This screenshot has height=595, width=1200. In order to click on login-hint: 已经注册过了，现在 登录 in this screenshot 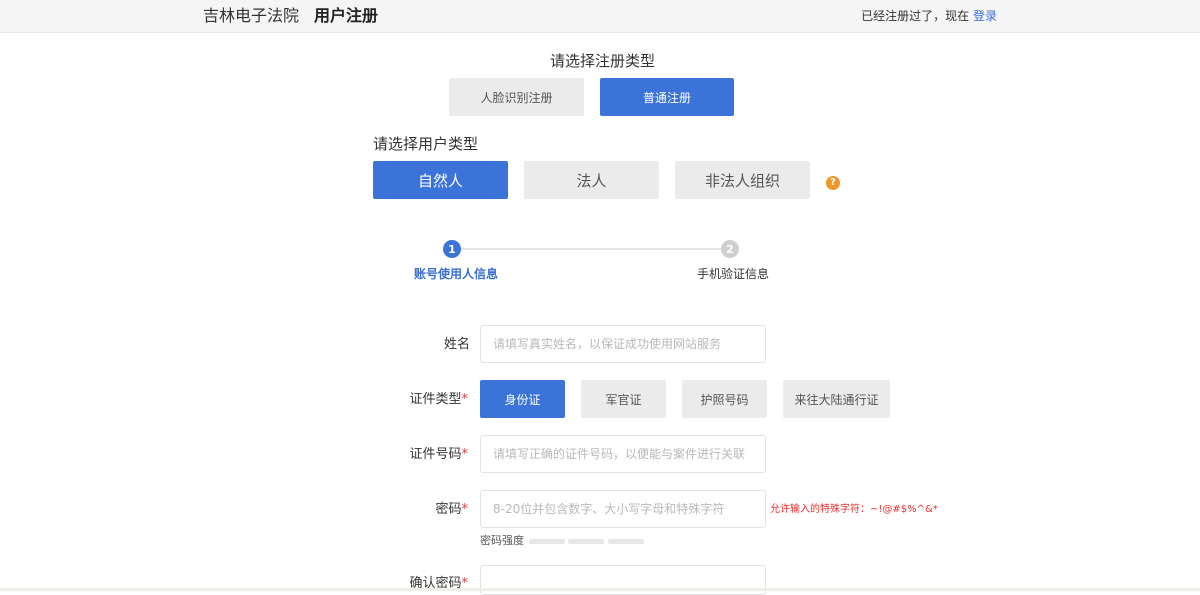, I will do `click(929, 16)`.